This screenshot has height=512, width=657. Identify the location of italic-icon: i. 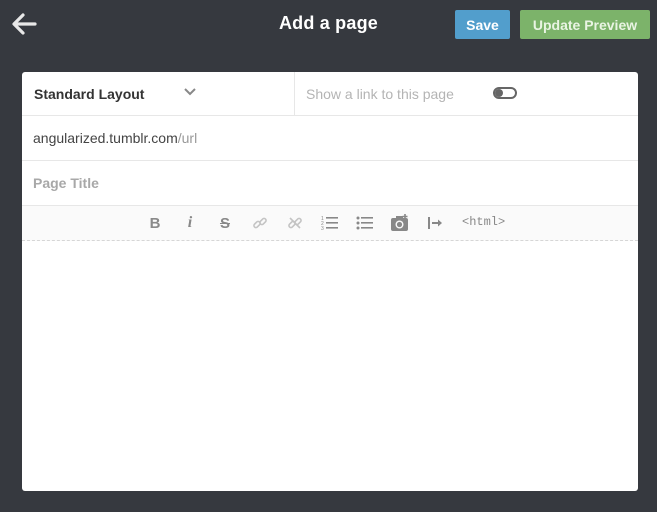
(190, 222).